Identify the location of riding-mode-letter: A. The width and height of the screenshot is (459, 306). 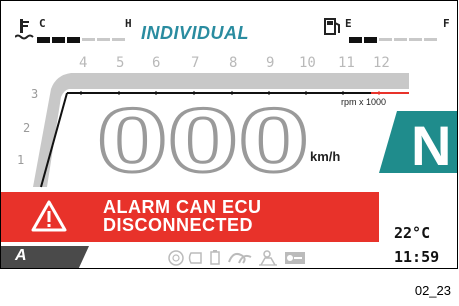
(21, 255).